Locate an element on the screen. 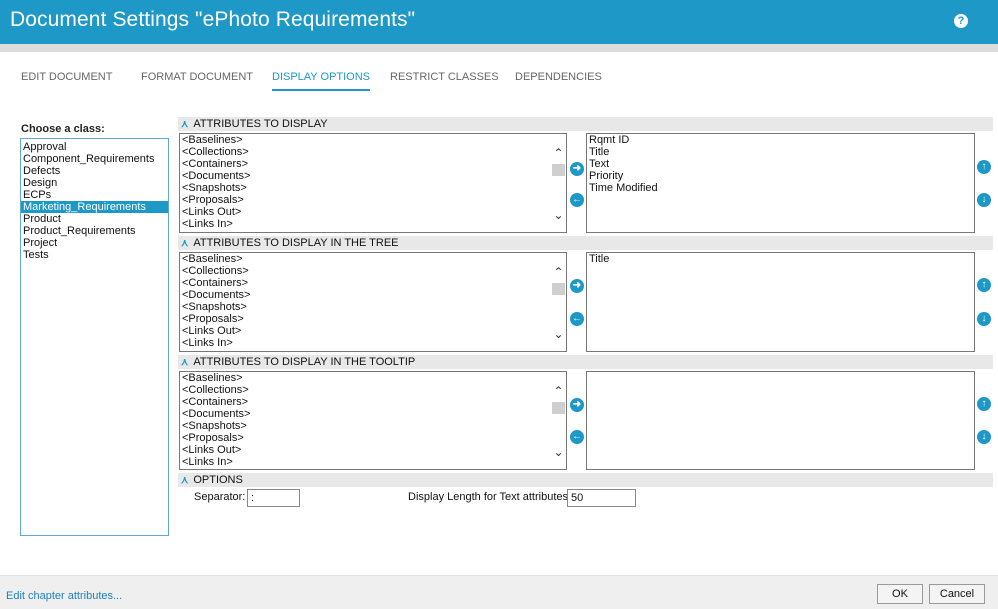 The width and height of the screenshot is (998, 609). section-header-options: ⋏ OPTIONS is located at coordinates (585, 480).